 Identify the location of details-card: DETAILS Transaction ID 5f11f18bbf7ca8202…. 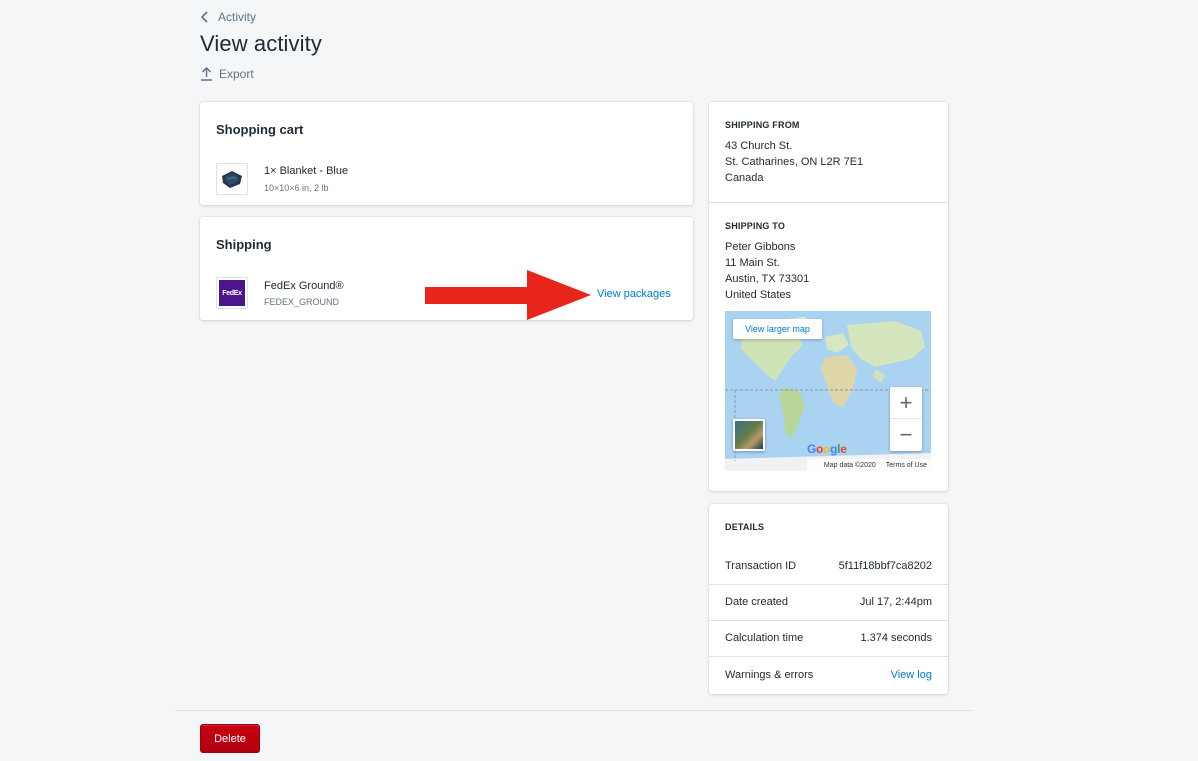
(828, 599).